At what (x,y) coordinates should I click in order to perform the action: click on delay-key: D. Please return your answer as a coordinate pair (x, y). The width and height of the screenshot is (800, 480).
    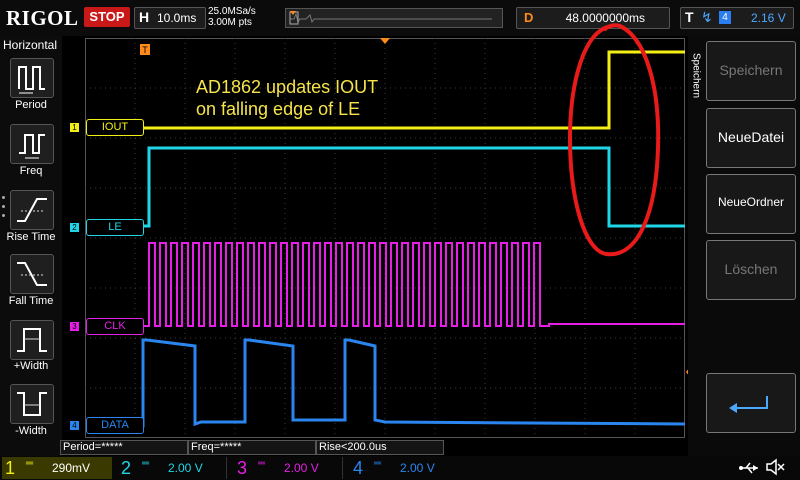
    Looking at the image, I should click on (529, 17).